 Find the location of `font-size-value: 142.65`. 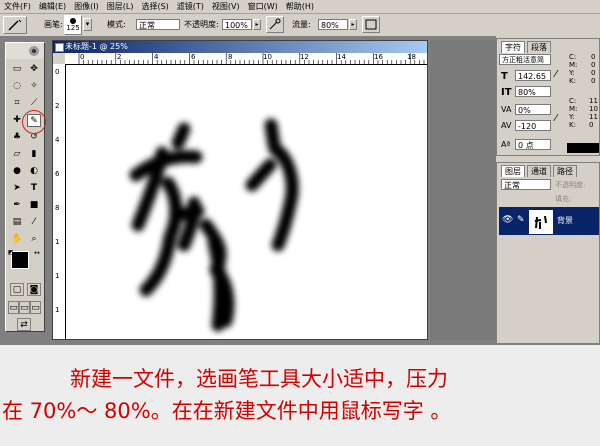

font-size-value: 142.65 is located at coordinates (532, 76).